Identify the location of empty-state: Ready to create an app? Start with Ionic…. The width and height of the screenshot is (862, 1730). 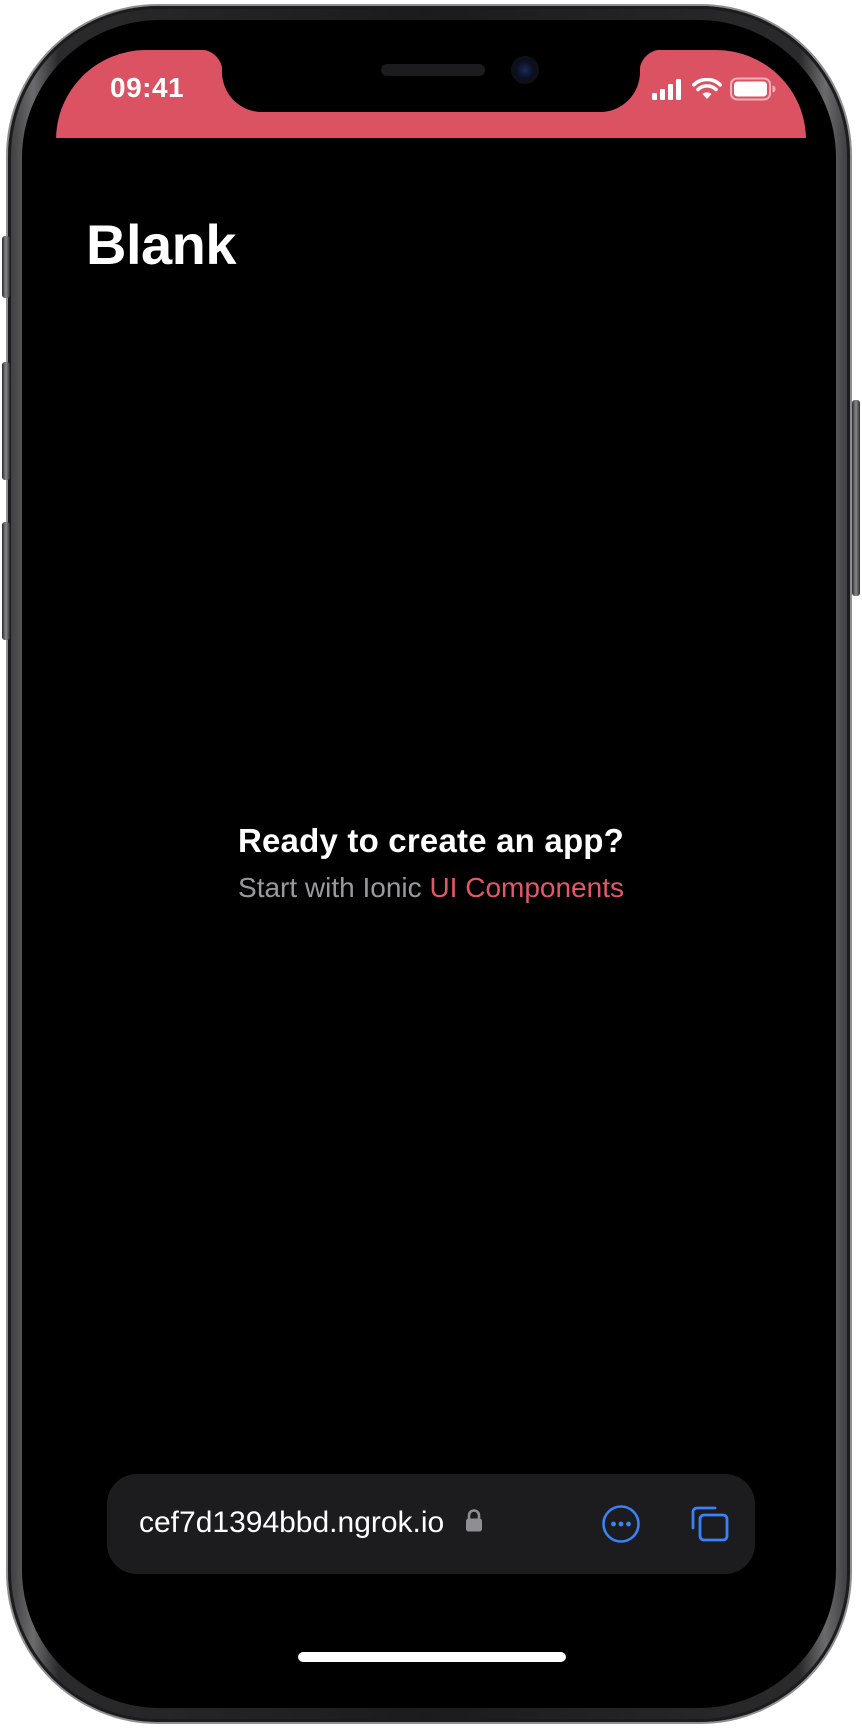
(431, 863).